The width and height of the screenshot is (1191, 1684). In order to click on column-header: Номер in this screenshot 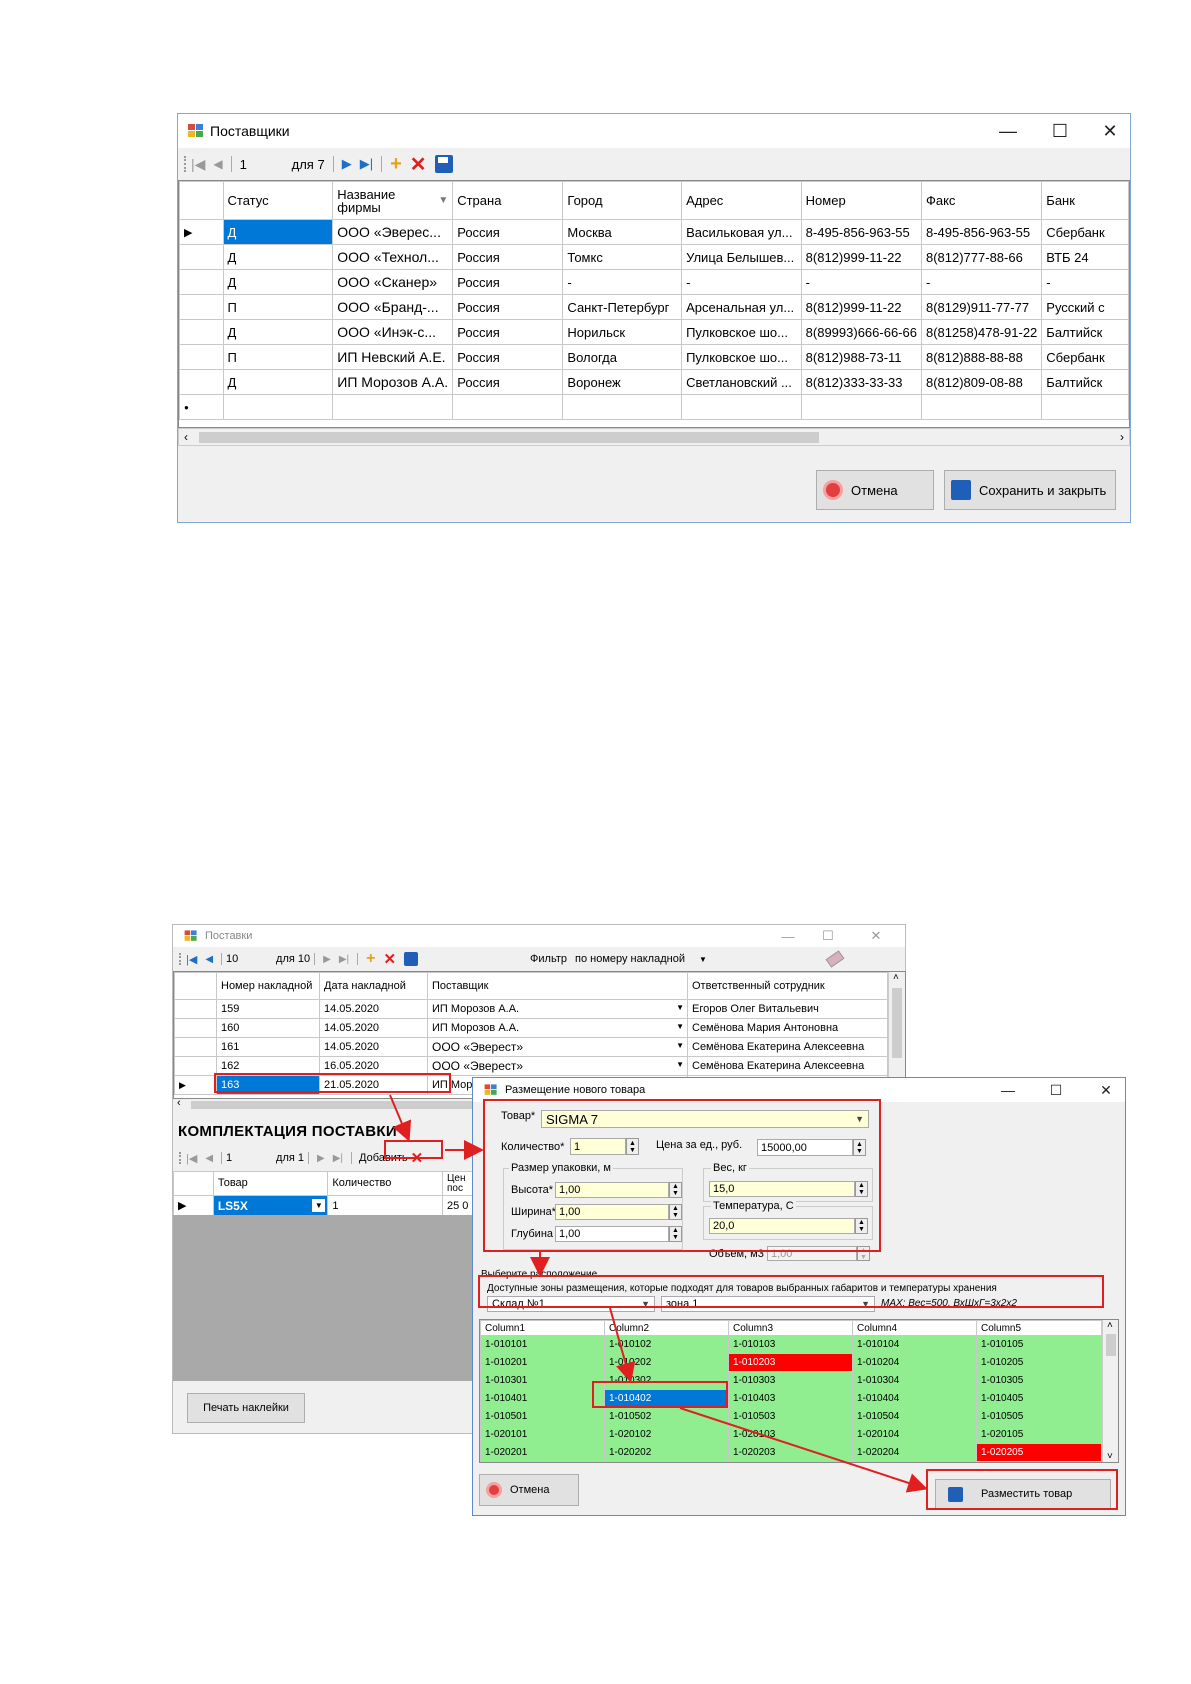, I will do `click(861, 200)`.